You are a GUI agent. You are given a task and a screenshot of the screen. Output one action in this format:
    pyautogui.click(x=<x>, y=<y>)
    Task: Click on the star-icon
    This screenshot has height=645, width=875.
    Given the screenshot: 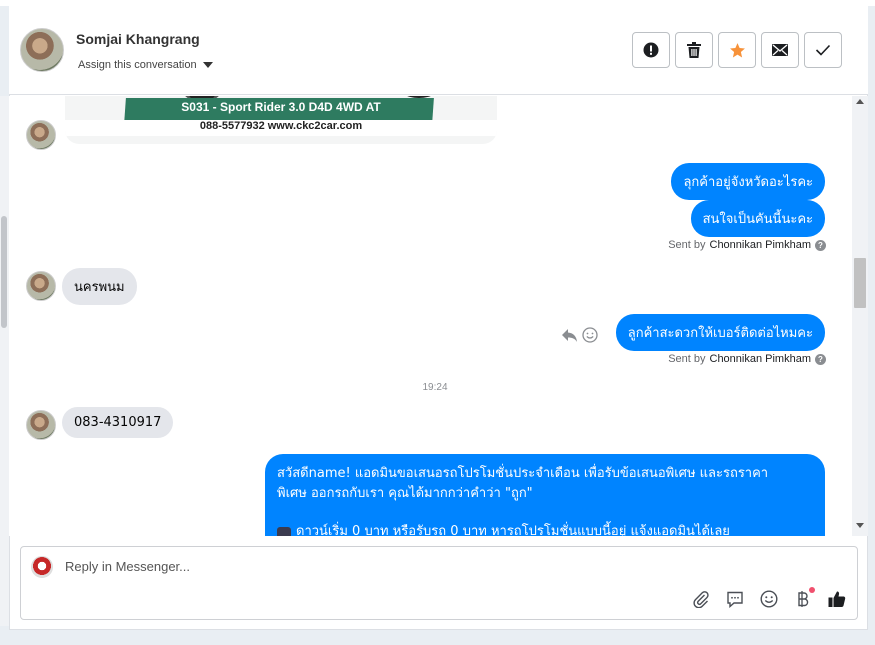 What is the action you would take?
    pyautogui.click(x=737, y=49)
    